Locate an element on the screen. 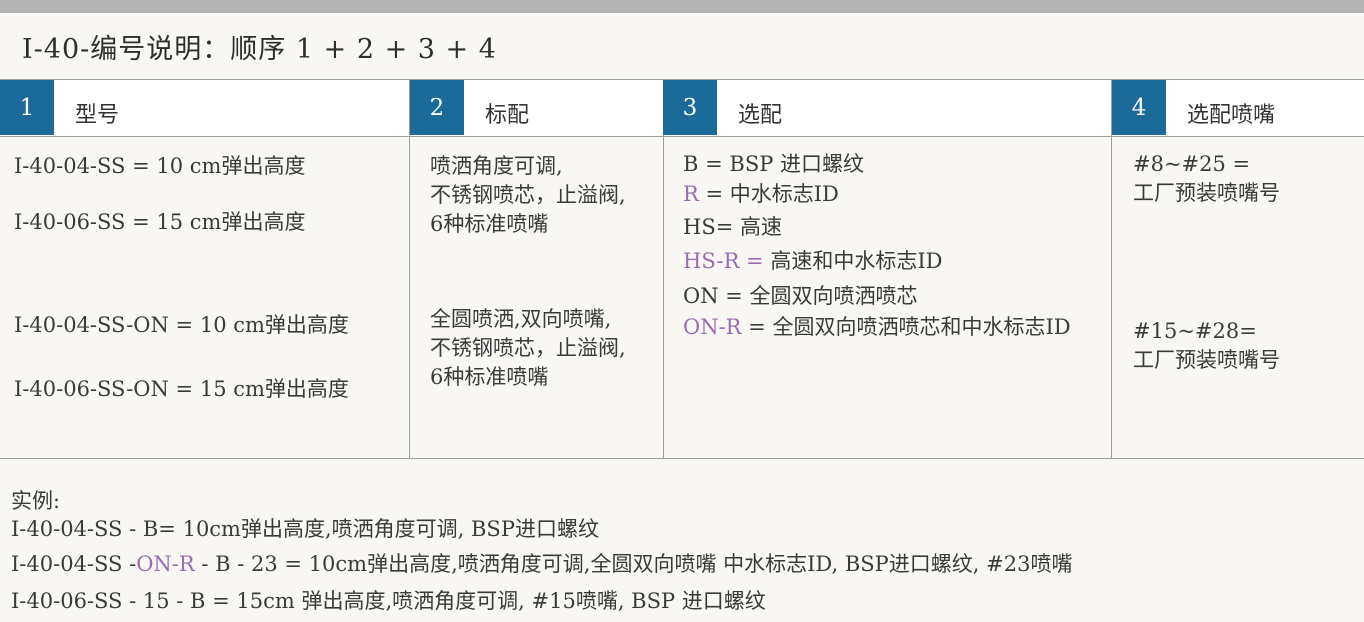  option-code: ON-R is located at coordinates (712, 327).